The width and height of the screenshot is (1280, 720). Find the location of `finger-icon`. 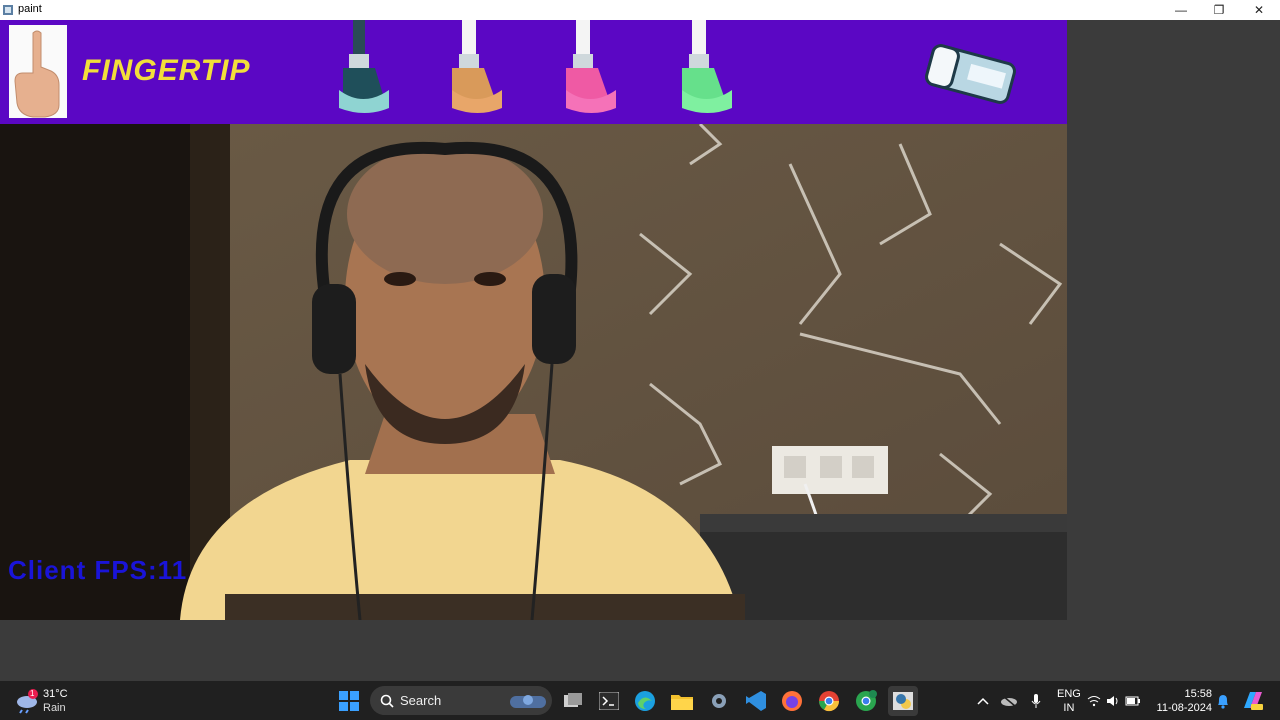

finger-icon is located at coordinates (38, 71).